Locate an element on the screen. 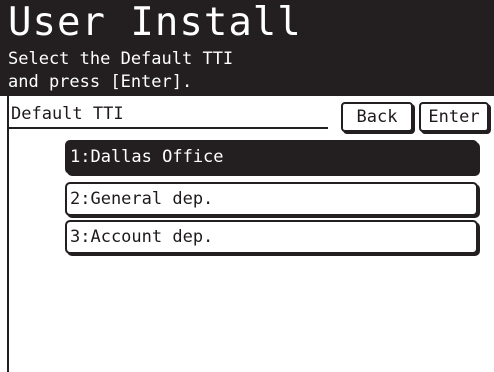  list-item-dallas-office: 1:Dallas Office is located at coordinates (271, 157).